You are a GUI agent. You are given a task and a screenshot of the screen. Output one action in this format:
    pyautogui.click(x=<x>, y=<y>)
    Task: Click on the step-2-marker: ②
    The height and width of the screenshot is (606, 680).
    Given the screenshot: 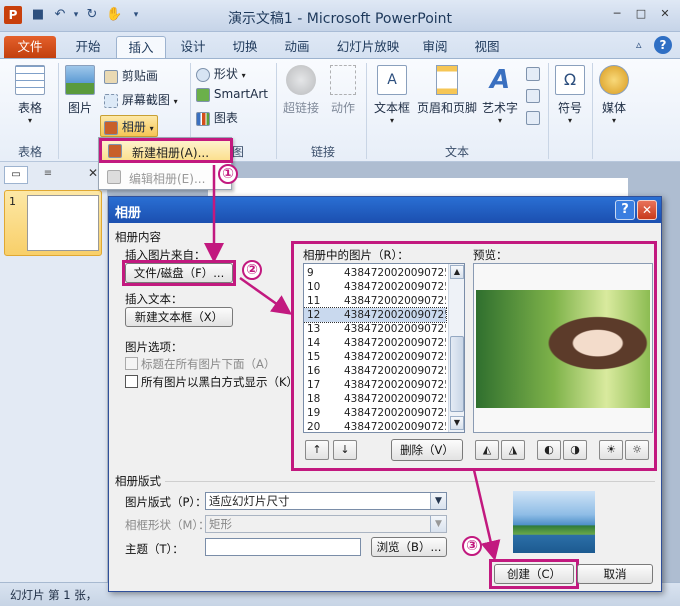 What is the action you would take?
    pyautogui.click(x=252, y=270)
    